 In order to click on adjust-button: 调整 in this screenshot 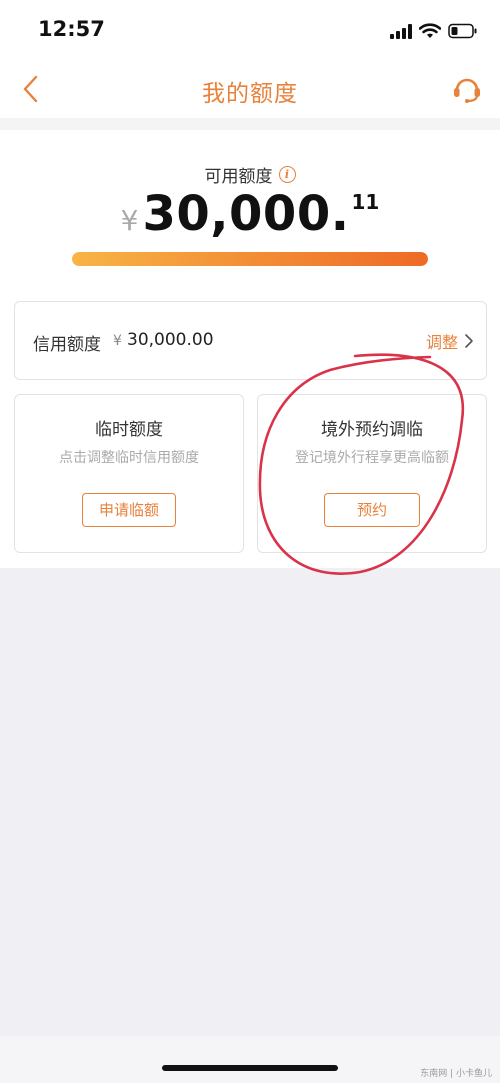, I will do `click(450, 341)`.